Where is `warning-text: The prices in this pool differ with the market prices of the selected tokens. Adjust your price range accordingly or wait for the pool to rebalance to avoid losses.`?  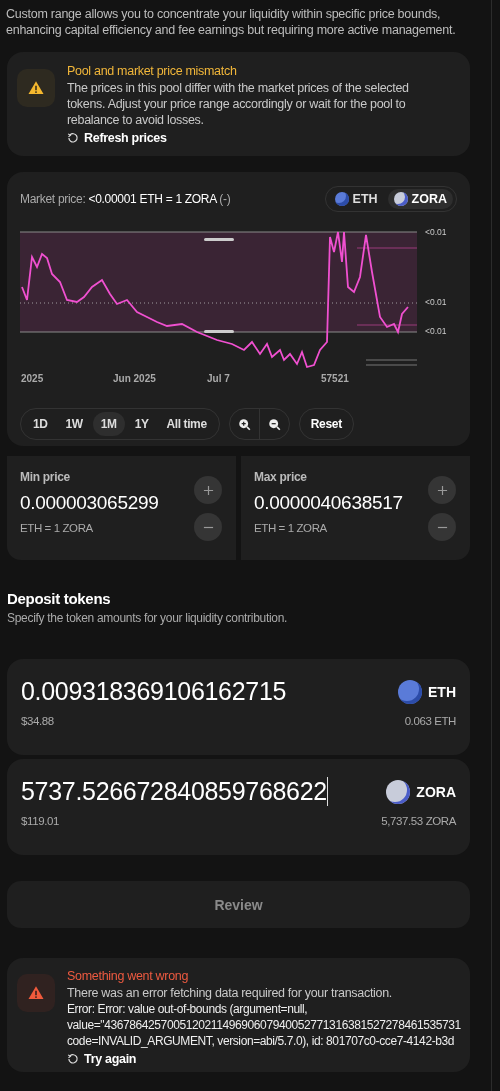
warning-text: The prices in this pool differ with the market prices of the selected tokens. Adjust your price range accordingly or wait for the pool to rebalance to avoid losses. is located at coordinates (238, 104).